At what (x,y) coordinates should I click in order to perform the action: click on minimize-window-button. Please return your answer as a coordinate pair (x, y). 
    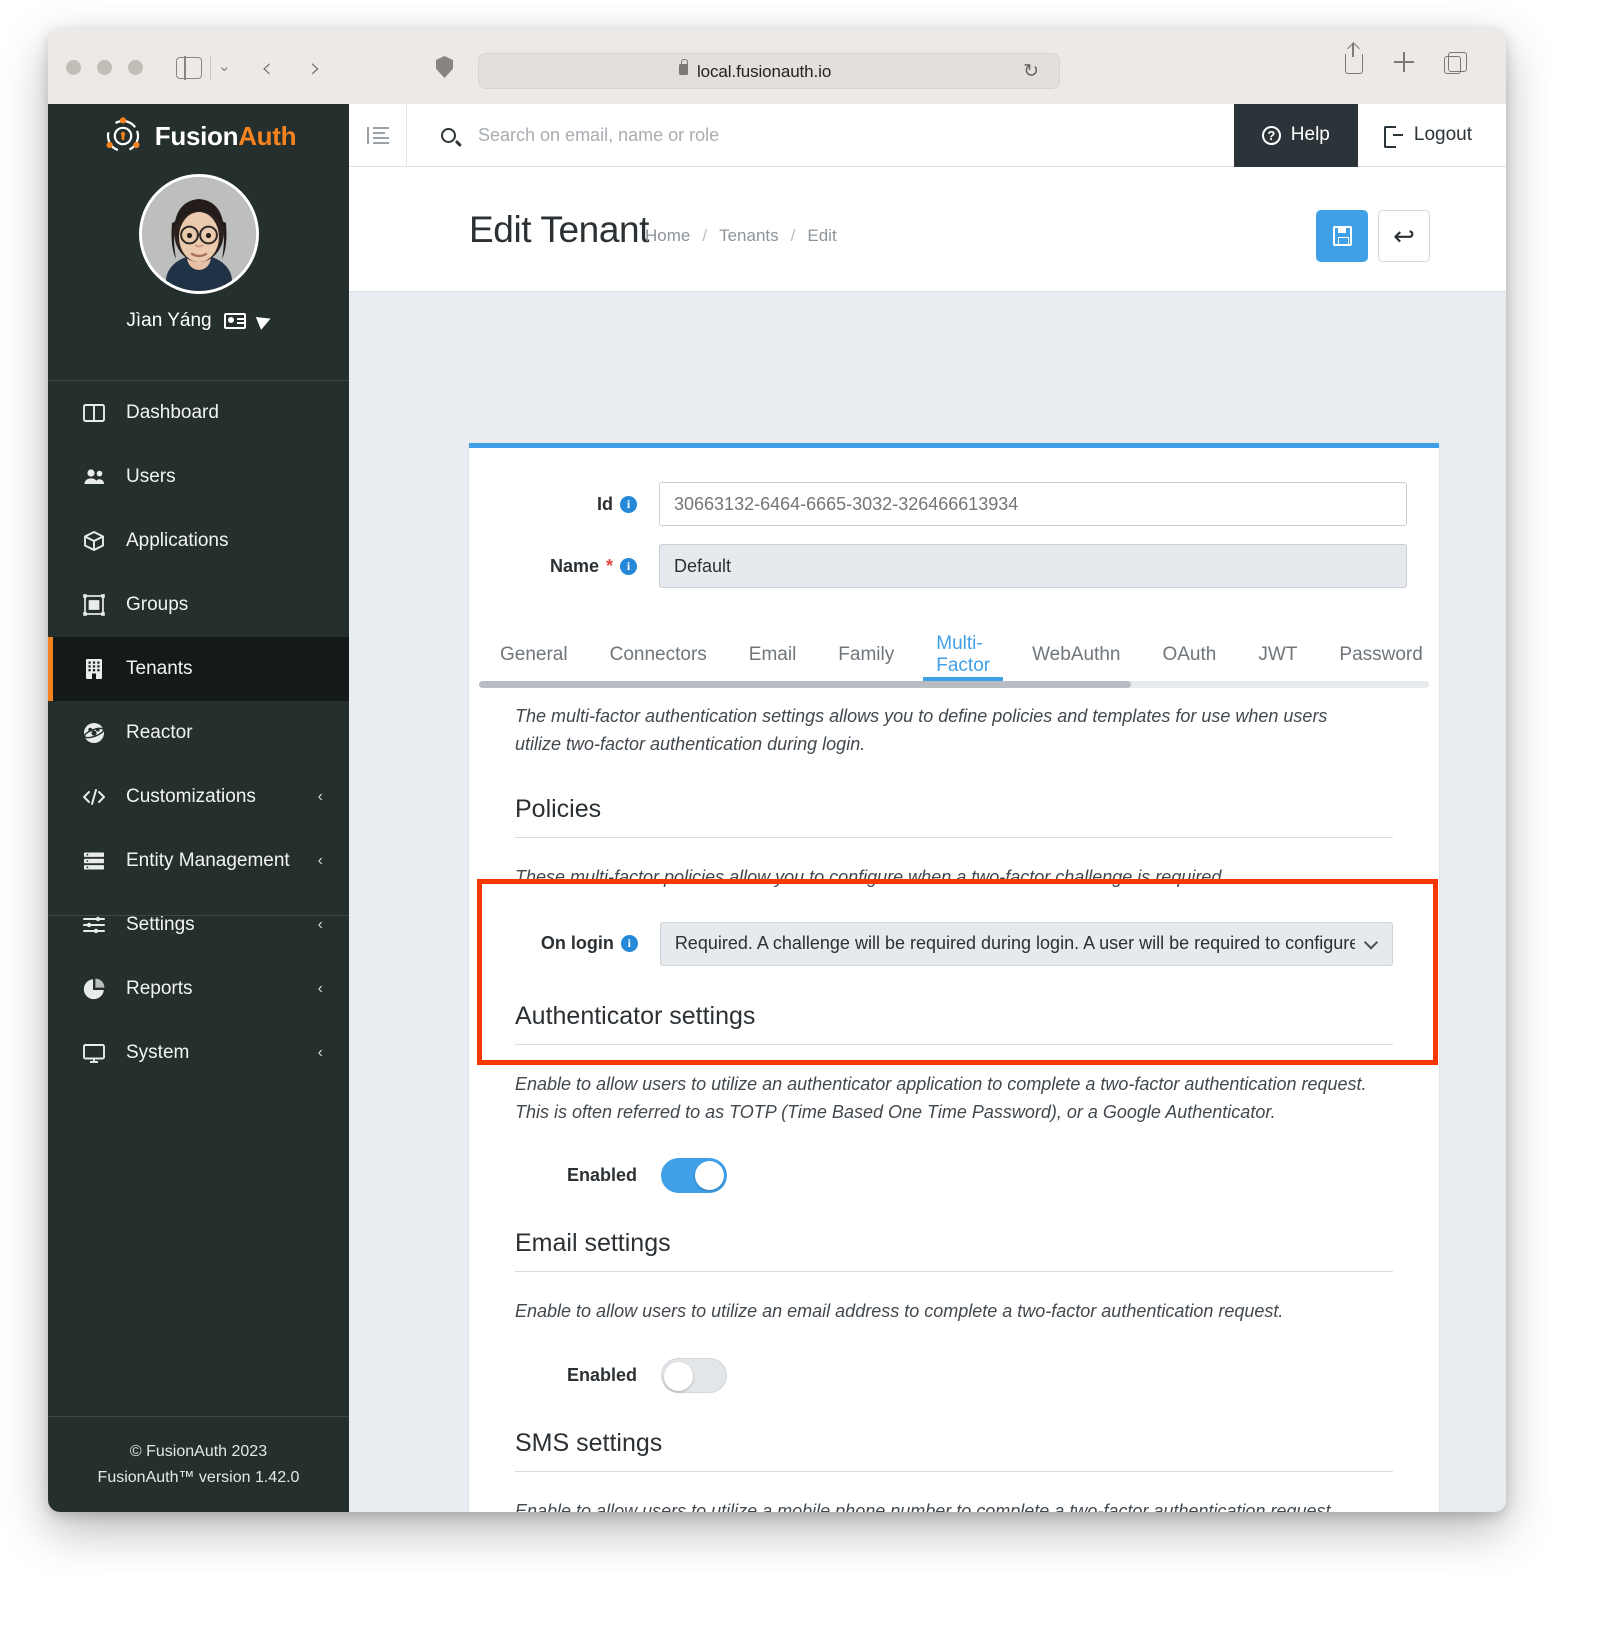
    Looking at the image, I should click on (104, 67).